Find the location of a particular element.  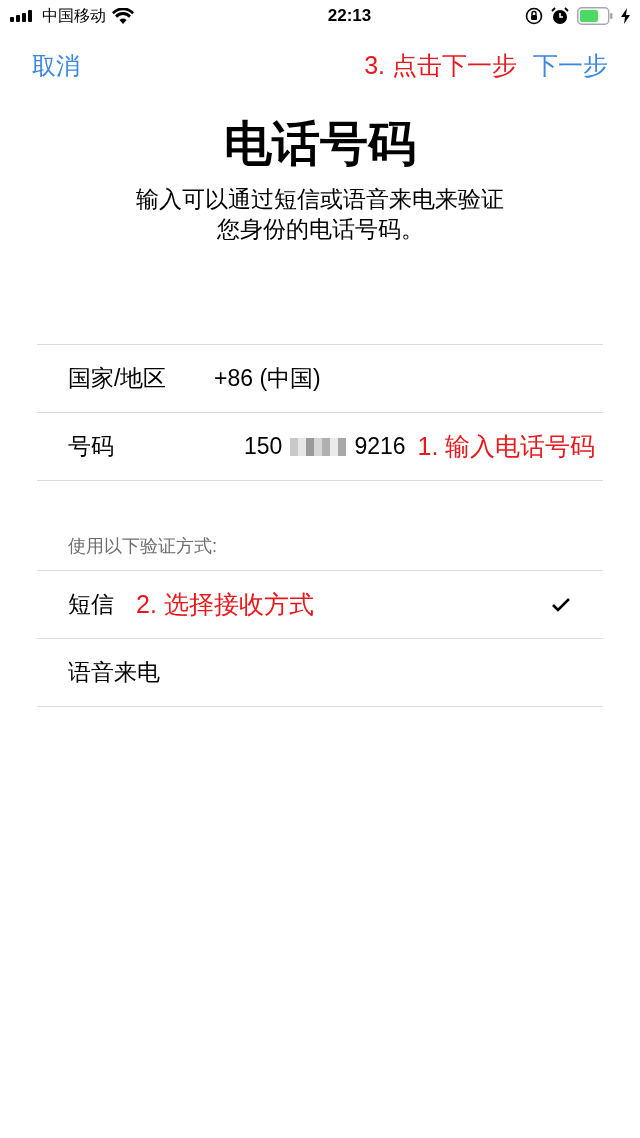

field-label: 号码 is located at coordinates (91, 447).